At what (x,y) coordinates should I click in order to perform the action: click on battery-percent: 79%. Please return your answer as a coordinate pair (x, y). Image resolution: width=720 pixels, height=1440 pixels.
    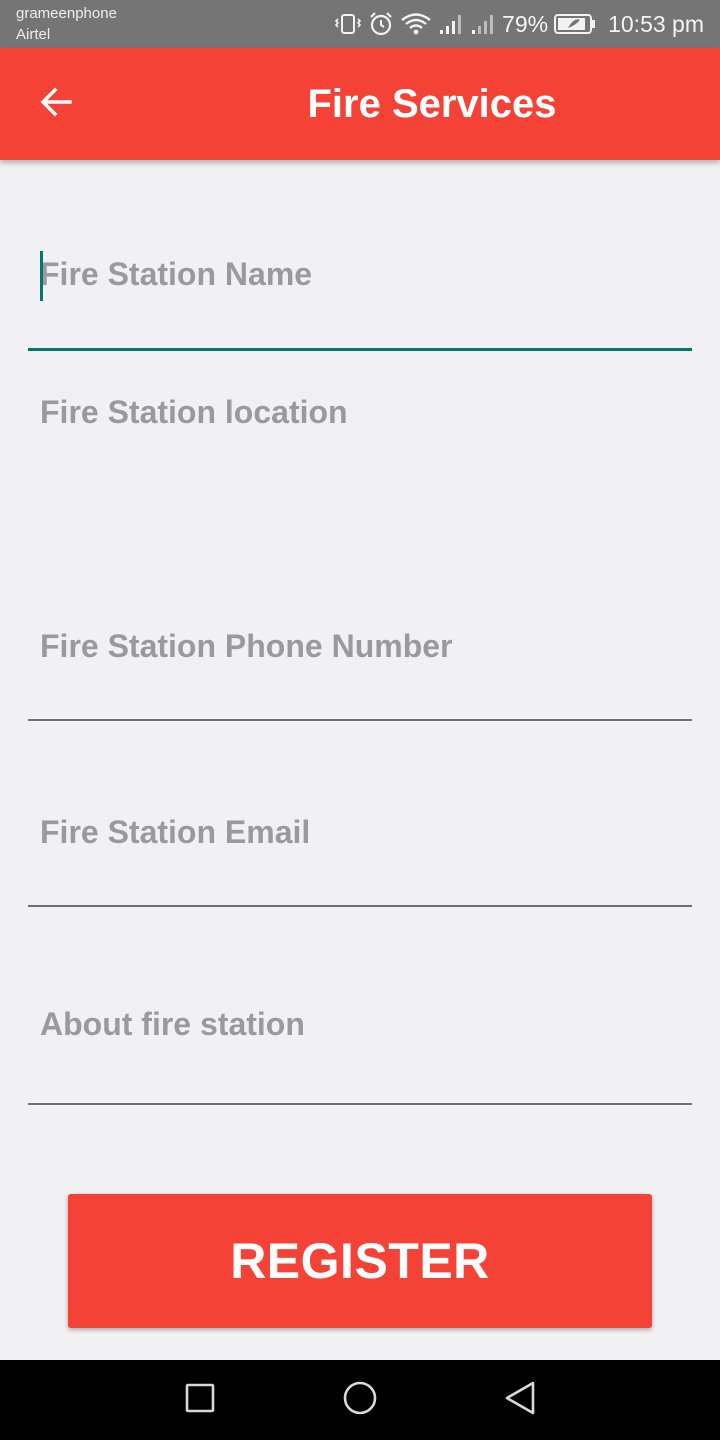
    Looking at the image, I should click on (525, 24).